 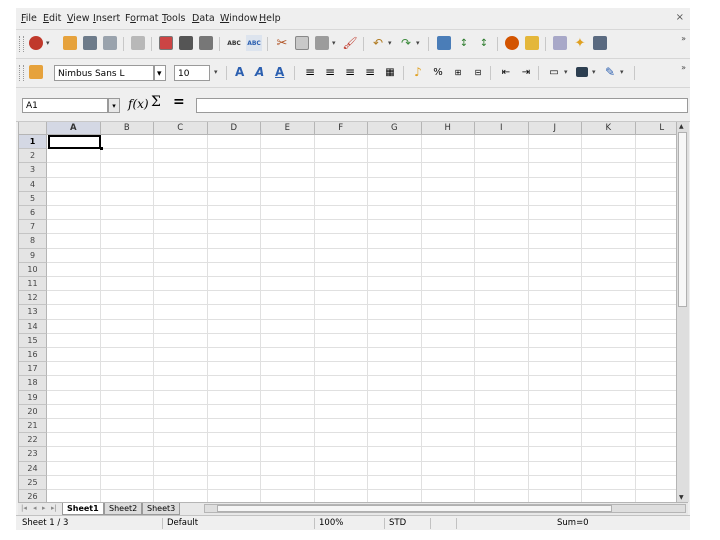 What do you see at coordinates (560, 43) in the screenshot?
I see `navigator-icon` at bounding box center [560, 43].